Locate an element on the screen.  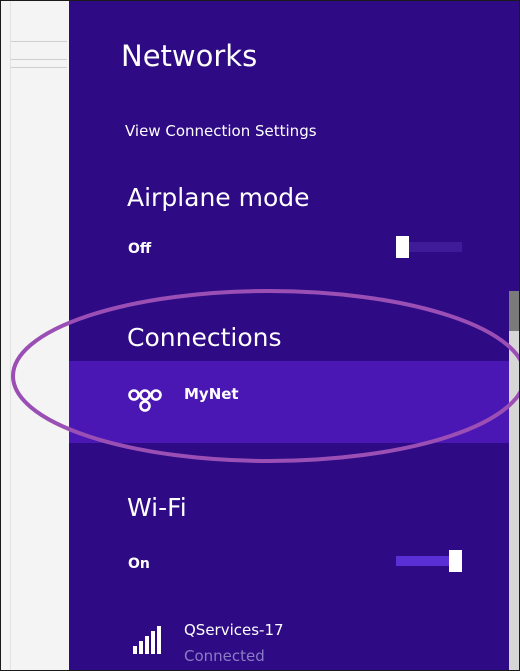
airplane-mode-toggle is located at coordinates (429, 247).